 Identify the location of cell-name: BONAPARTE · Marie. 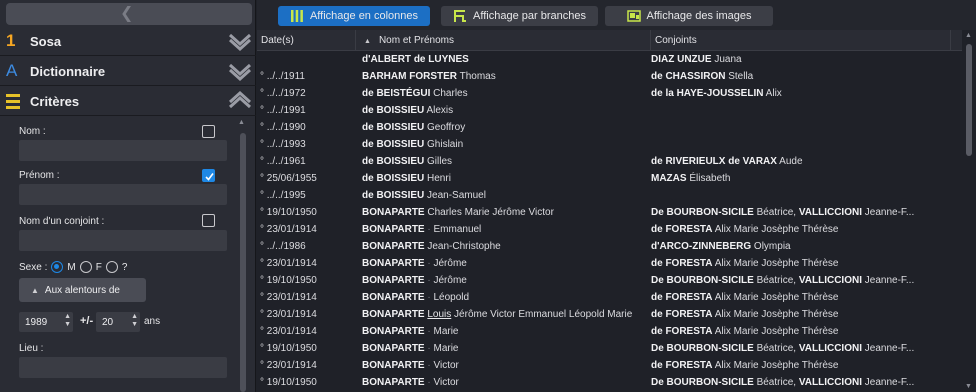
(507, 348).